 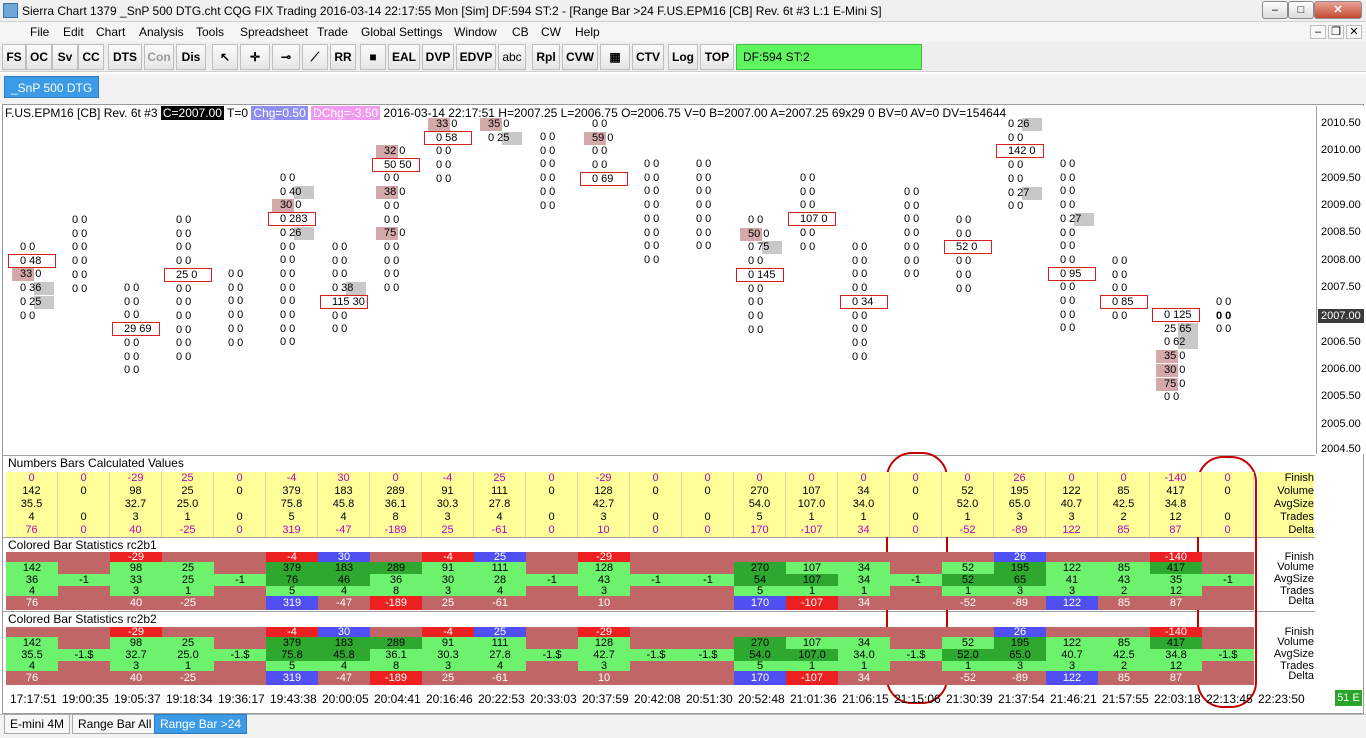 I want to click on tab-range-bar-all: Range Bar All, so click(x=115, y=724).